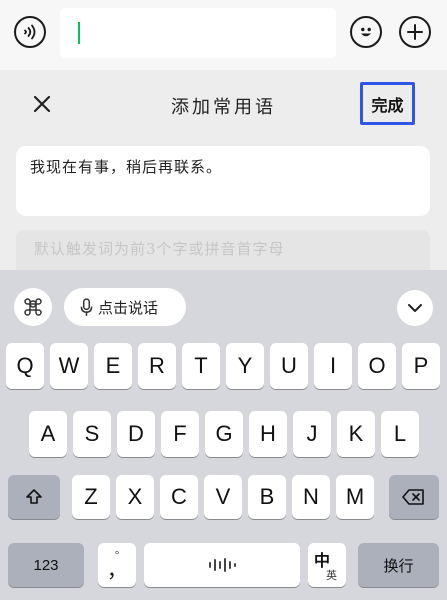 The height and width of the screenshot is (600, 447). Describe the element at coordinates (267, 497) in the screenshot. I see `key-b: B` at that location.